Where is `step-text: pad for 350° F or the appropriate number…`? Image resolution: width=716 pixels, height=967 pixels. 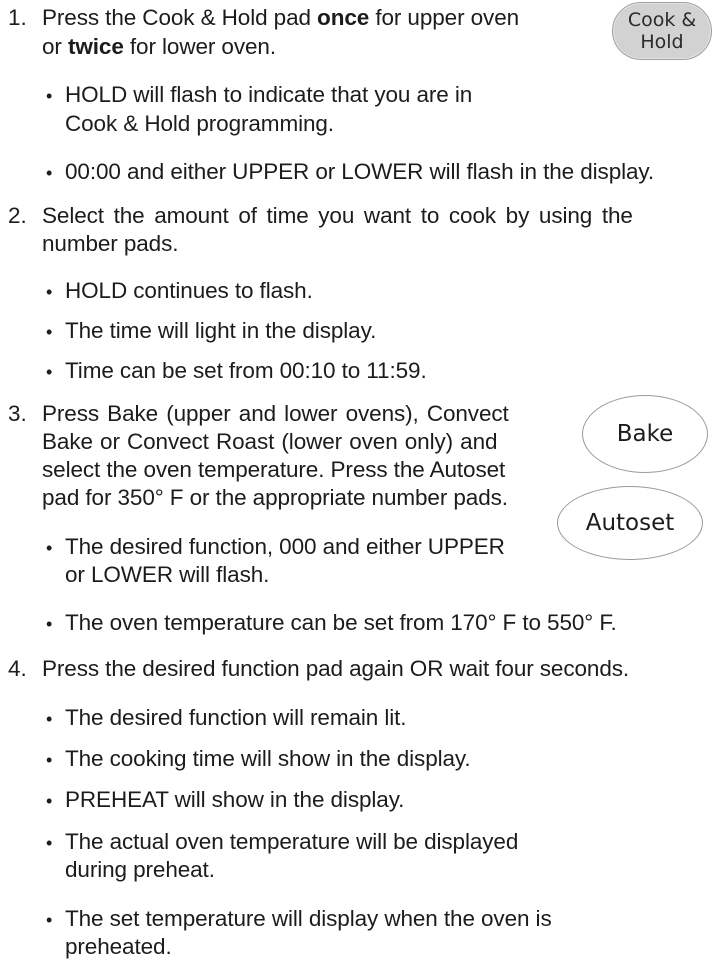 step-text: pad for 350° F or the appropriate number… is located at coordinates (275, 497).